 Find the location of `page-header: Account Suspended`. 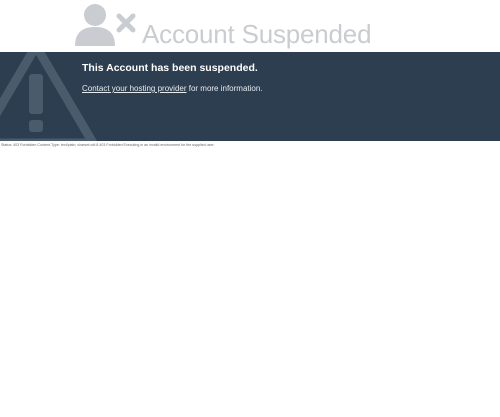

page-header: Account Suspended is located at coordinates (250, 26).